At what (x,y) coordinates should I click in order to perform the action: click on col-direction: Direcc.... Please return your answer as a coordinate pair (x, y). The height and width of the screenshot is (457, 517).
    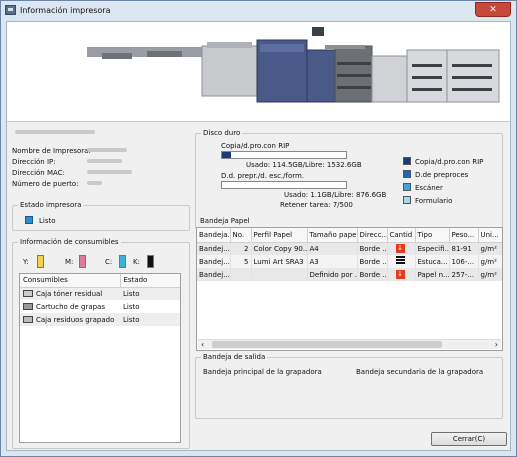
    Looking at the image, I should click on (372, 235).